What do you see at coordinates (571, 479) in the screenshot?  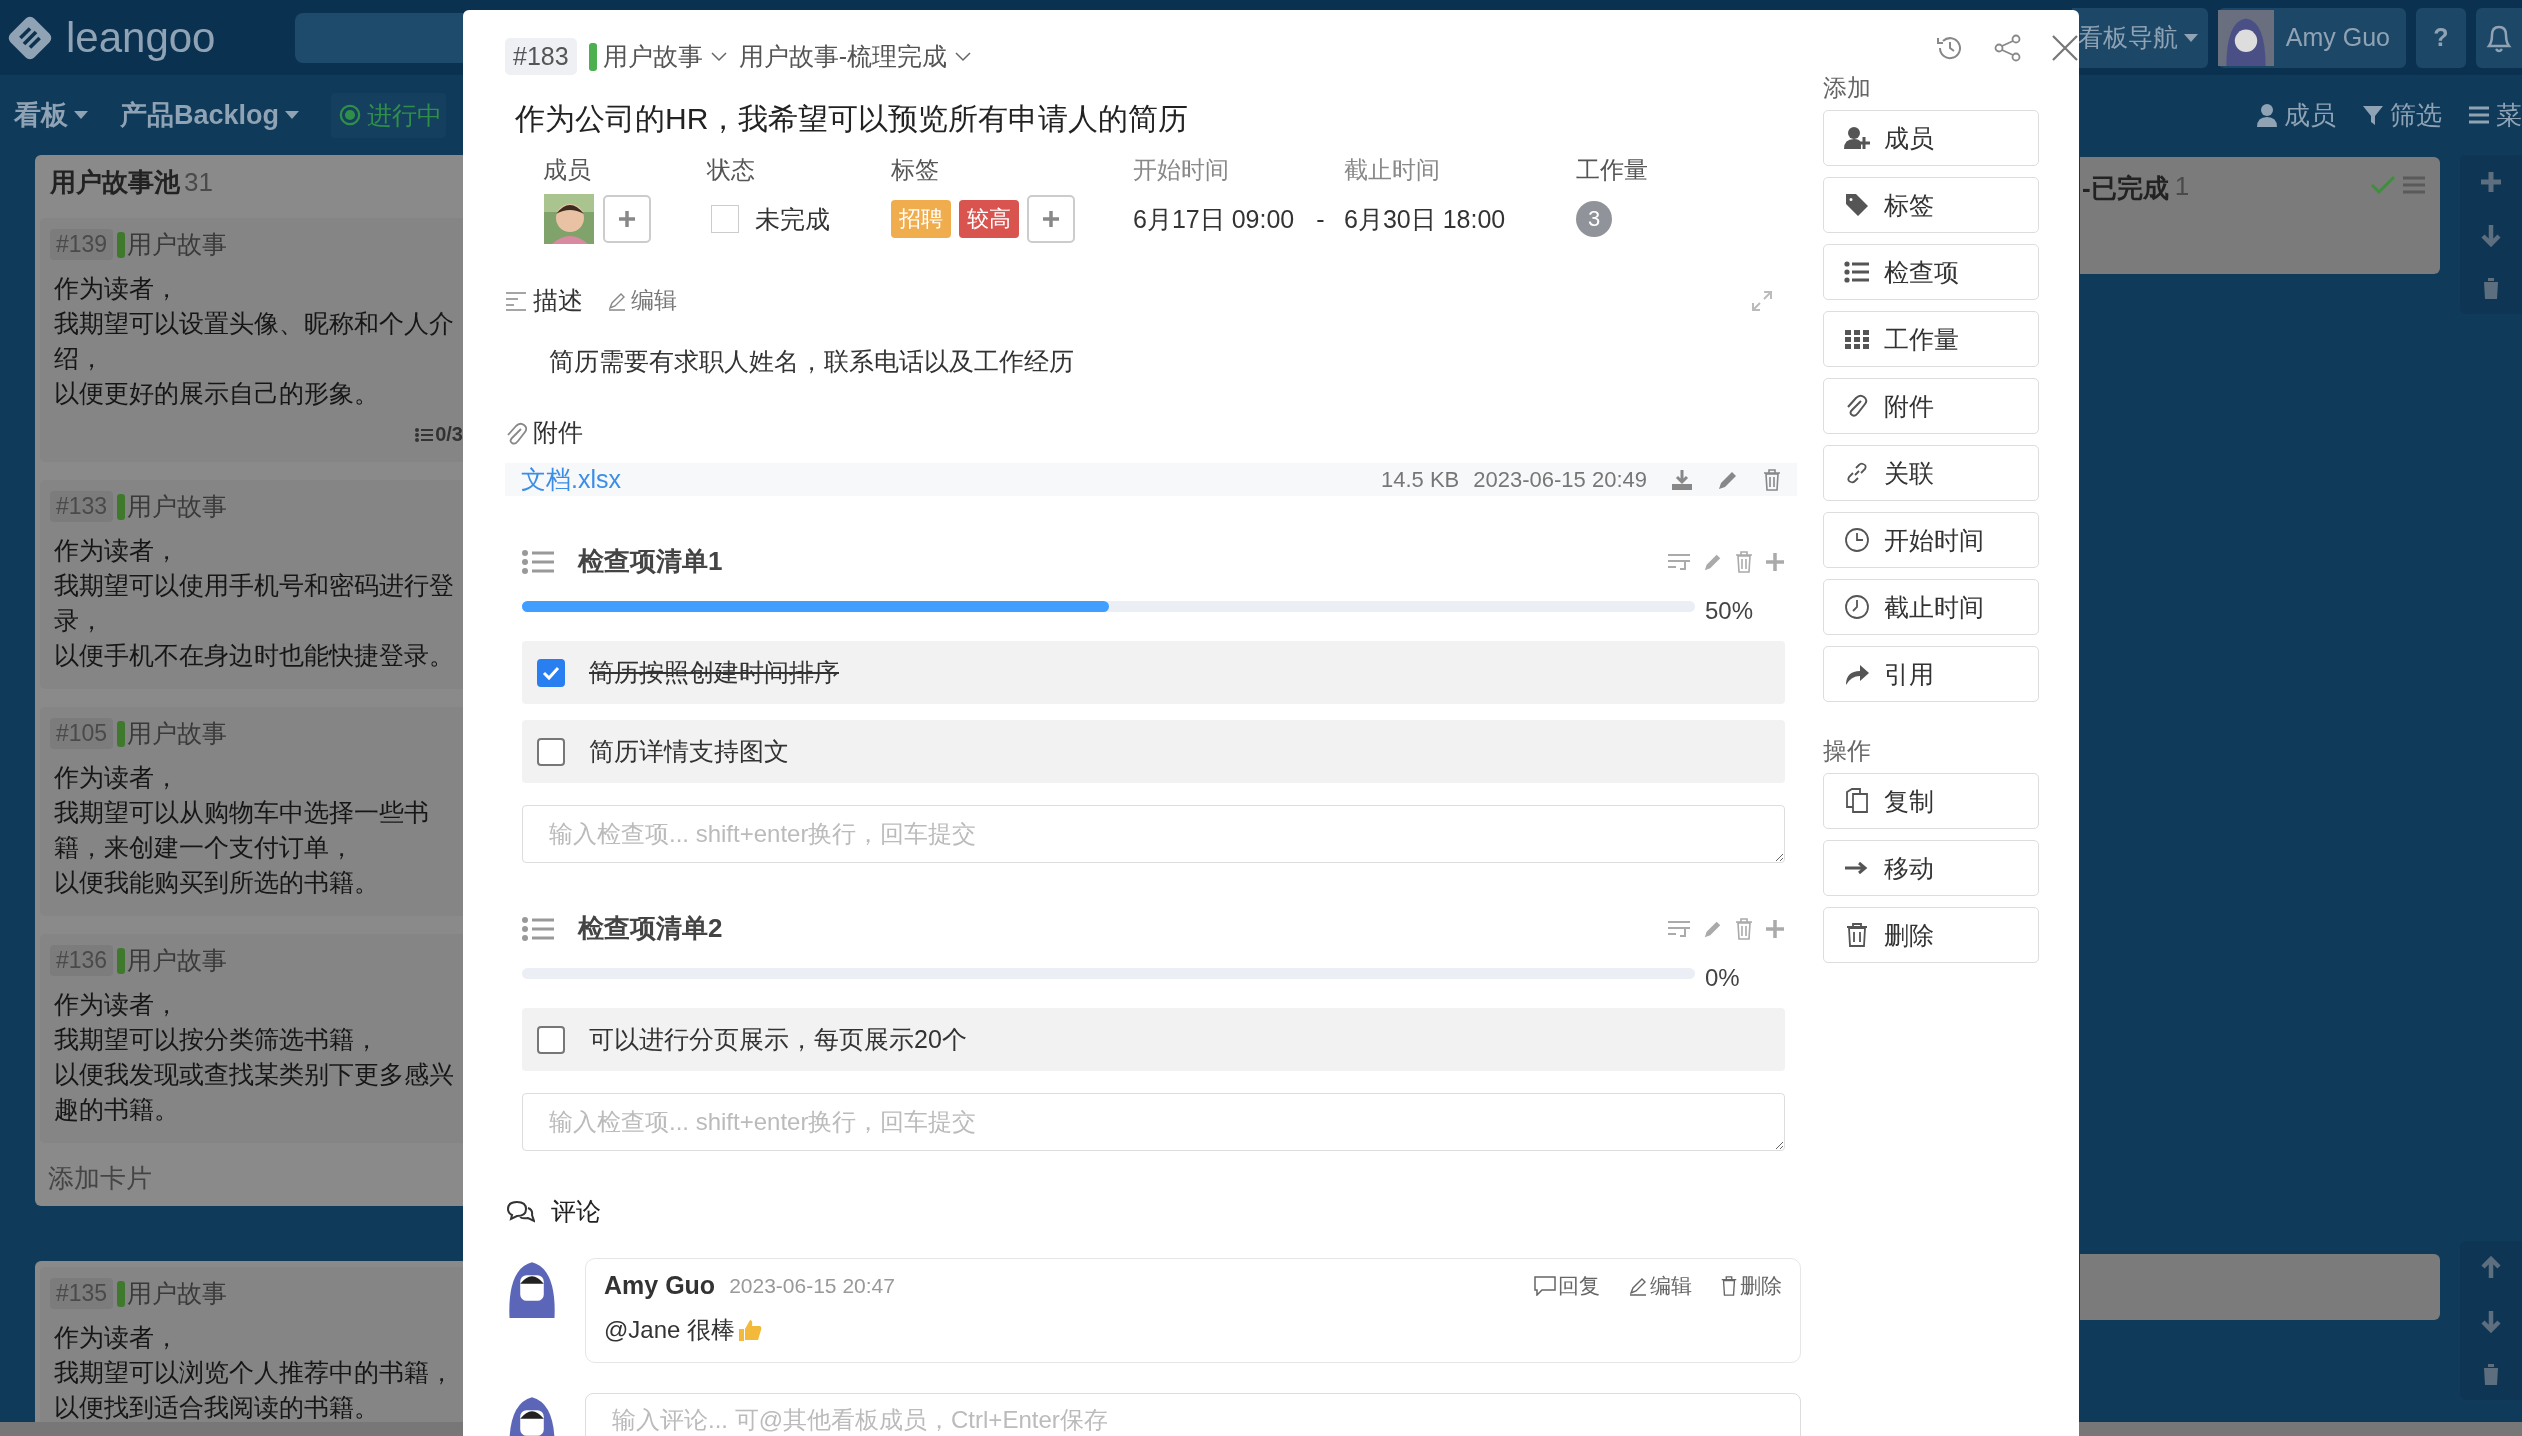 I see `file-link: 文档.xlsx` at bounding box center [571, 479].